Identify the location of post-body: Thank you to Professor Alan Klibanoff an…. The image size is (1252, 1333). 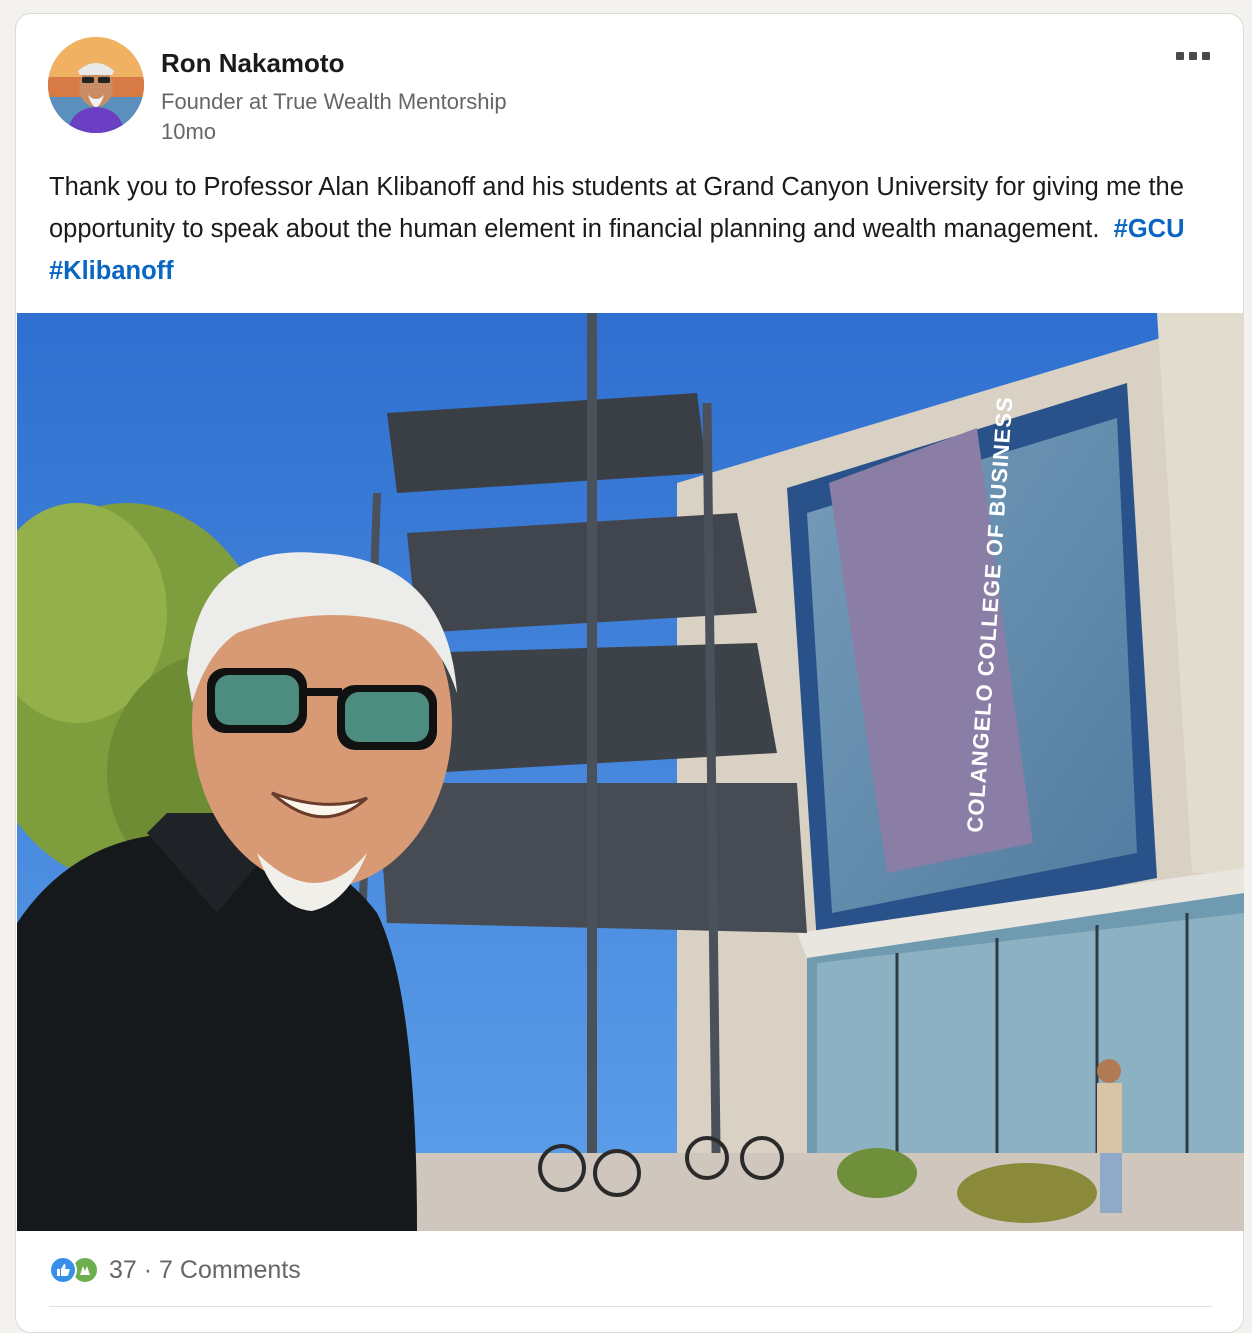
(616, 208).